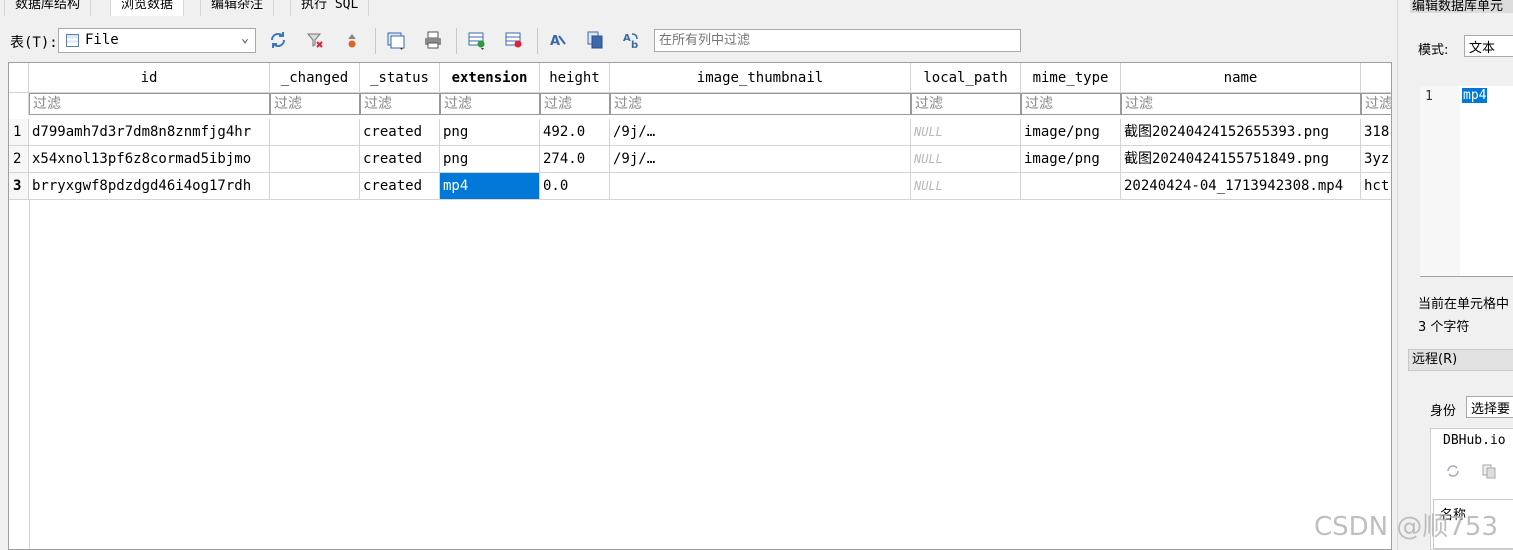 The height and width of the screenshot is (550, 1513). I want to click on filter-input-next: 过滤, so click(1376, 104).